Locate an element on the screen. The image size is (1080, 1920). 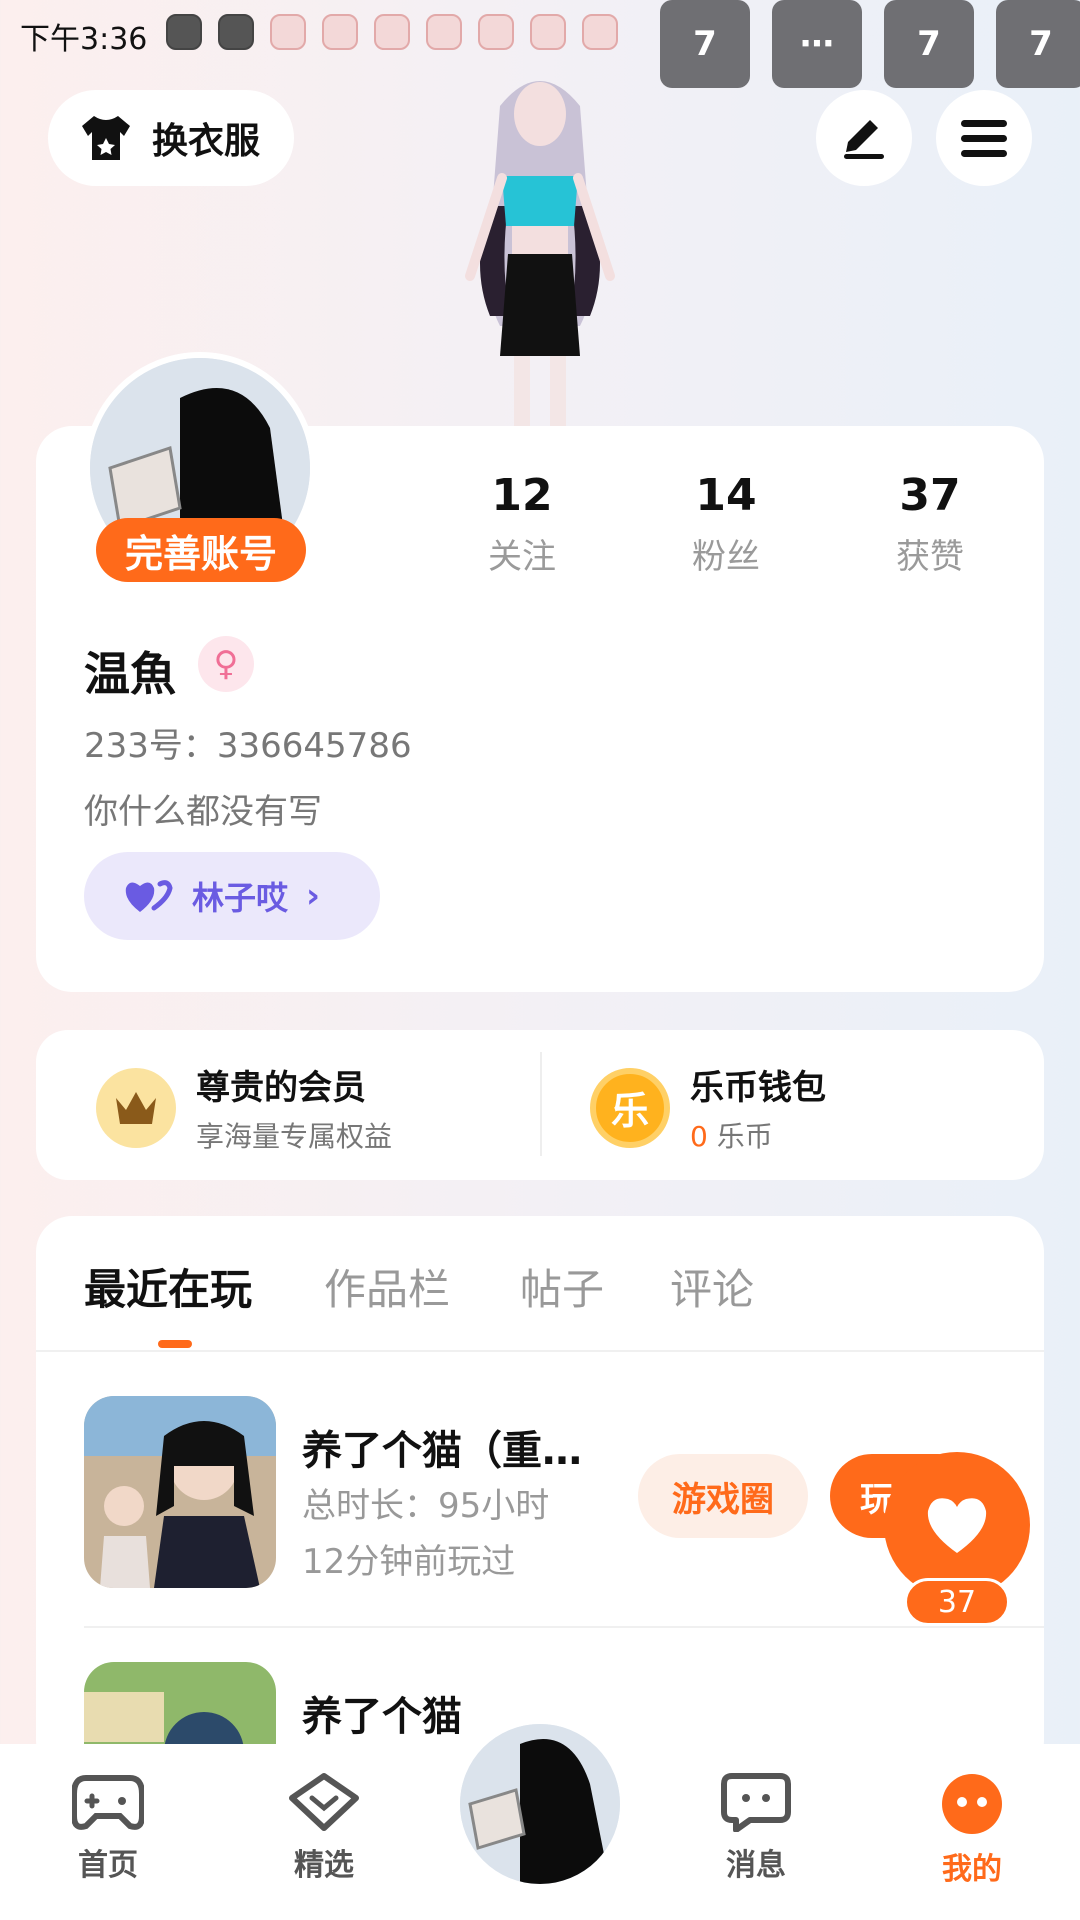
like-count-badge: 37 is located at coordinates (957, 1602).